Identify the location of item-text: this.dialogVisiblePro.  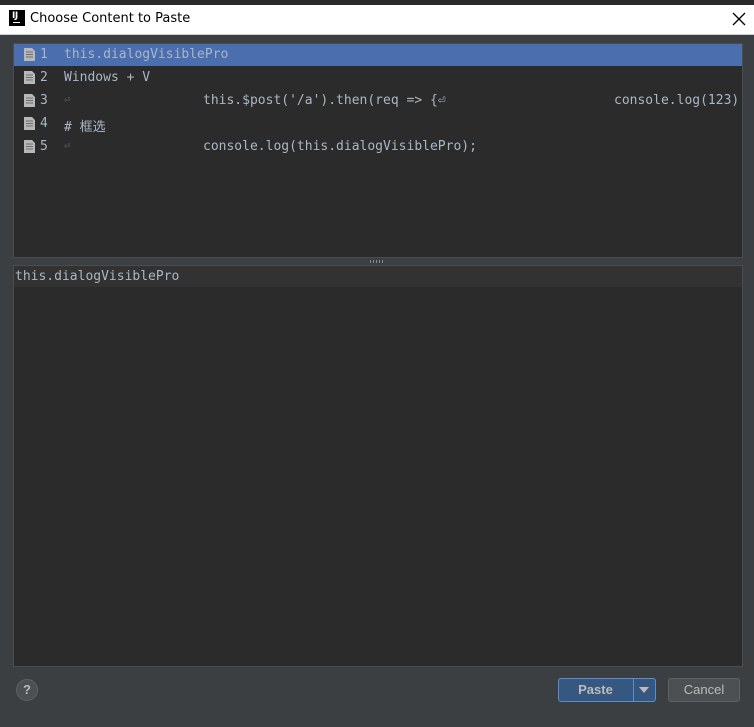
(146, 54).